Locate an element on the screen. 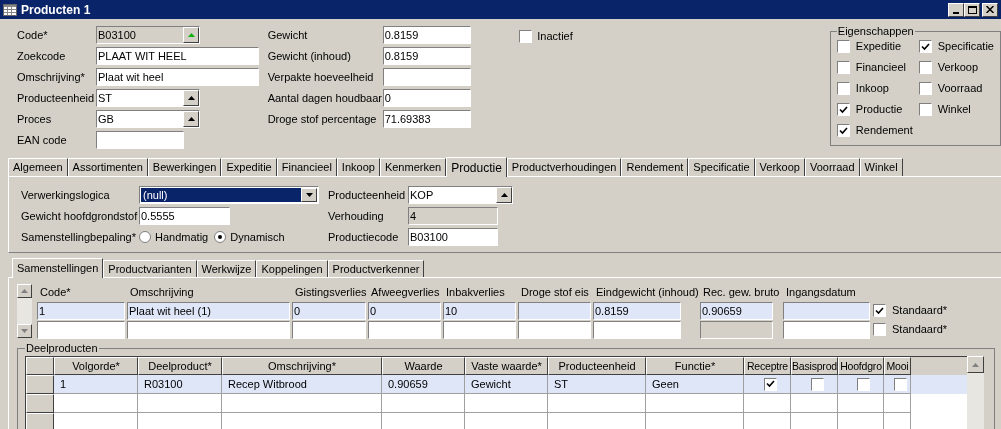  column-header: Deelproduct* is located at coordinates (180, 366).